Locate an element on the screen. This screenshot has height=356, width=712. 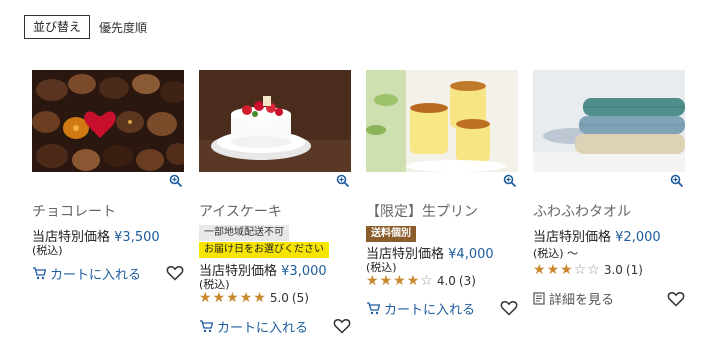
sort-value: 優先度順 is located at coordinates (123, 27).